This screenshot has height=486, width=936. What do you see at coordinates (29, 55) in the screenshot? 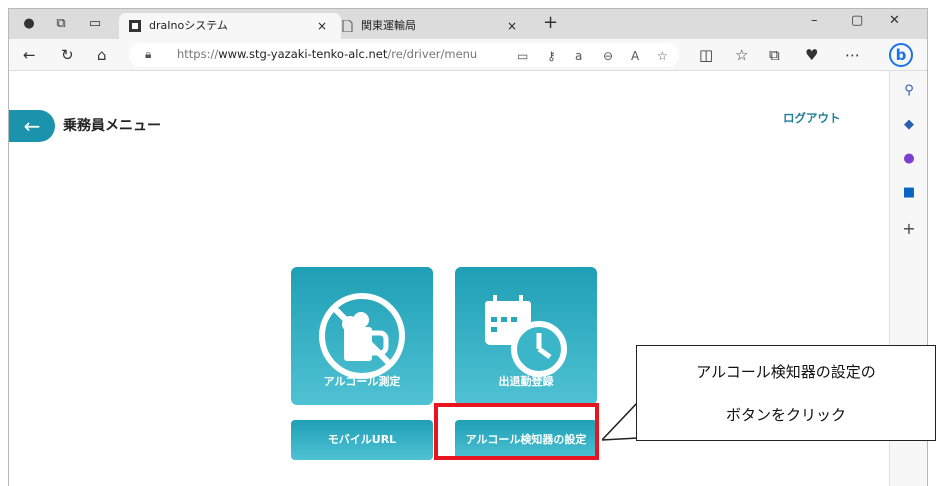
I see `back-icon: ←` at bounding box center [29, 55].